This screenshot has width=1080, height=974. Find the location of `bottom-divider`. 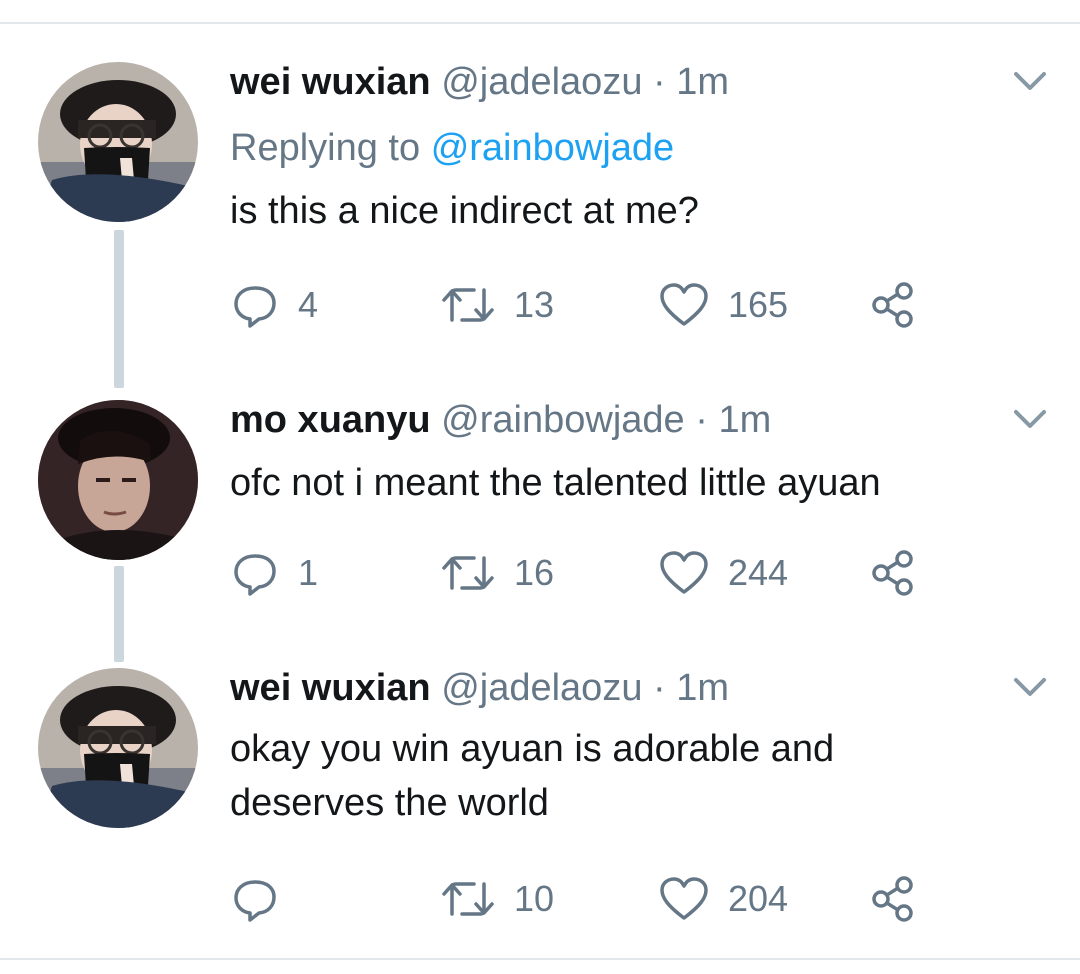

bottom-divider is located at coordinates (540, 959).